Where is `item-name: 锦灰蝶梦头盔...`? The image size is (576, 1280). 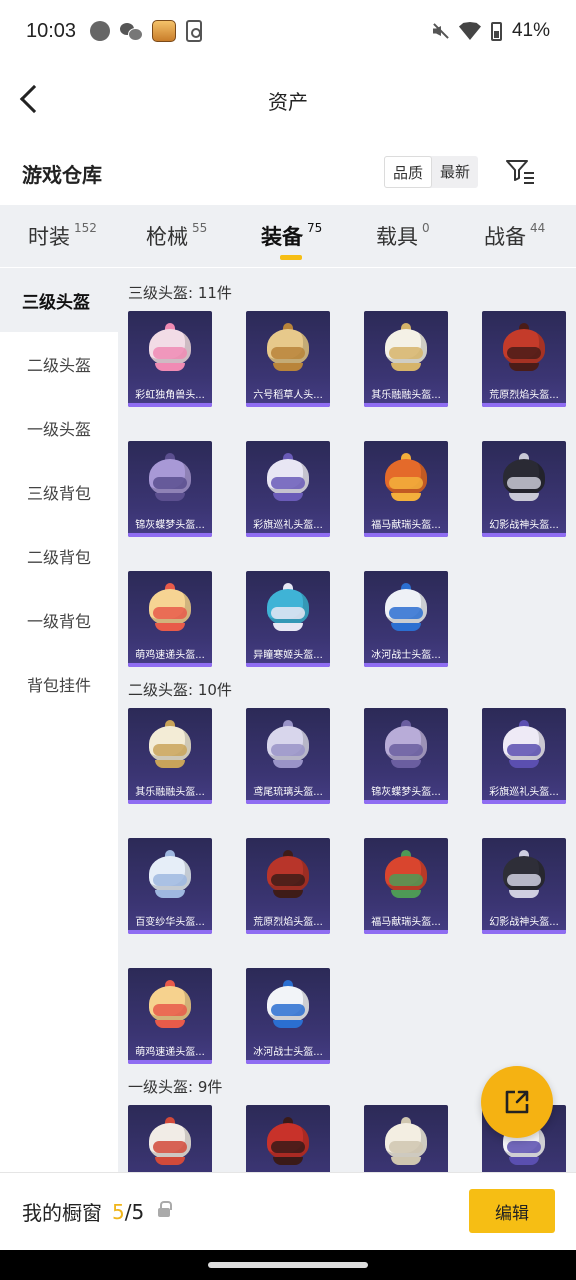
item-name: 锦灰蝶梦头盔... is located at coordinates (406, 792).